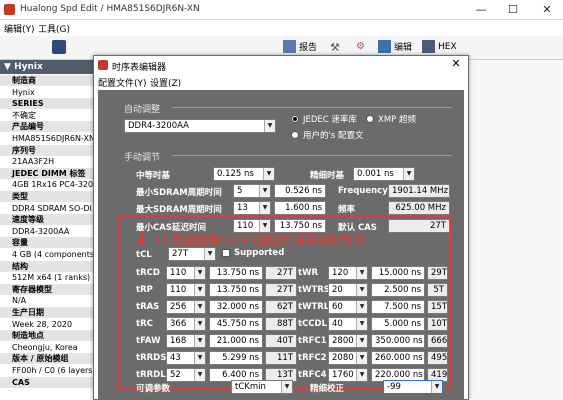 This screenshot has width=563, height=400. Describe the element at coordinates (49, 104) in the screenshot. I see `info-label: SERIES` at that location.